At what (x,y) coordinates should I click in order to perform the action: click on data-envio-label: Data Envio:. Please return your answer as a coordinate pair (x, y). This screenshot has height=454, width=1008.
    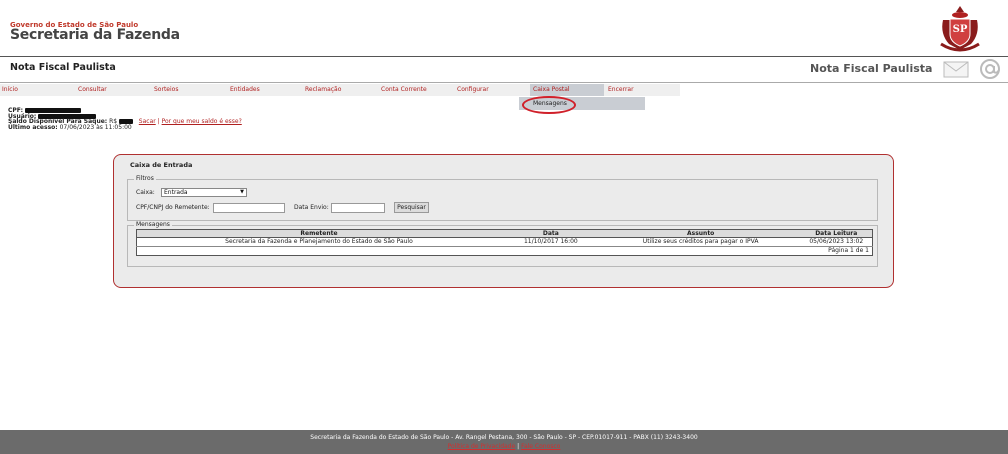
    Looking at the image, I should click on (311, 207).